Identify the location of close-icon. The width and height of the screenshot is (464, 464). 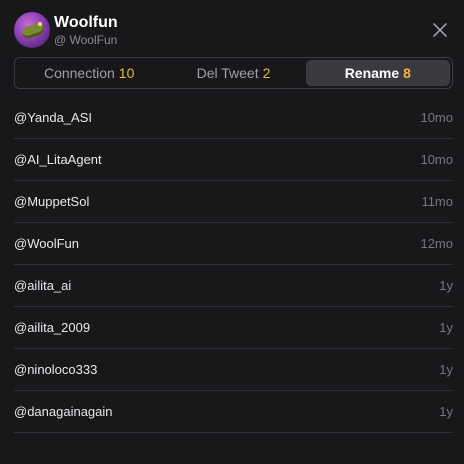
(440, 30).